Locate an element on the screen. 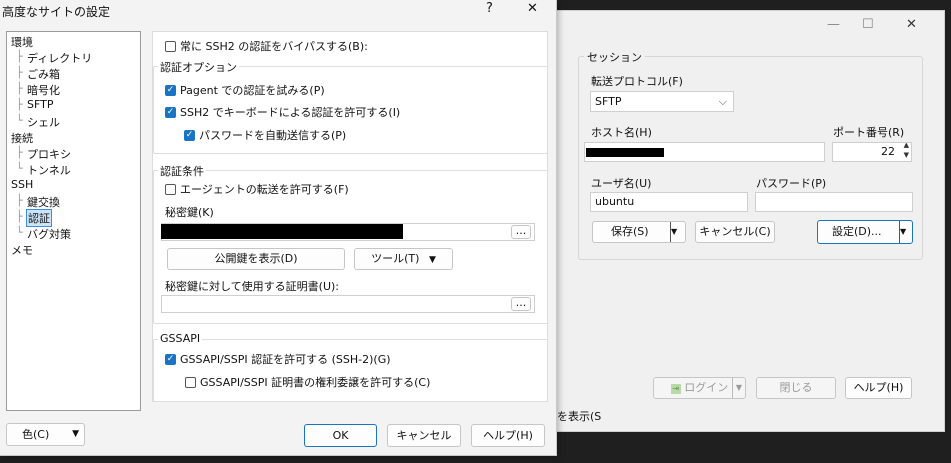 This screenshot has height=463, width=951. show-label: を表示(S is located at coordinates (579, 416).